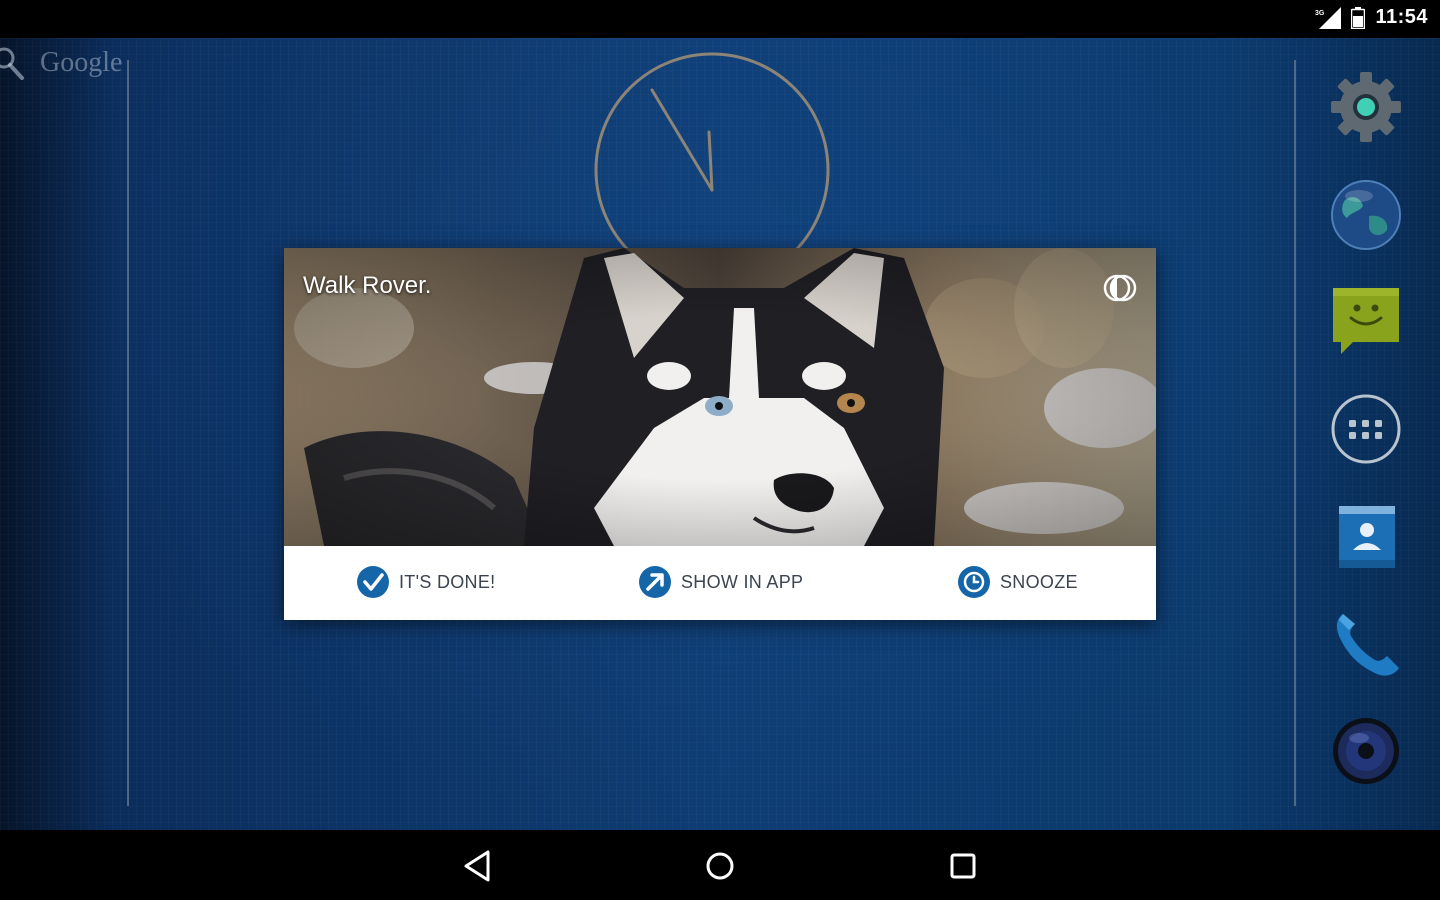 Image resolution: width=1440 pixels, height=900 pixels. I want to click on app-badge-icon, so click(1120, 288).